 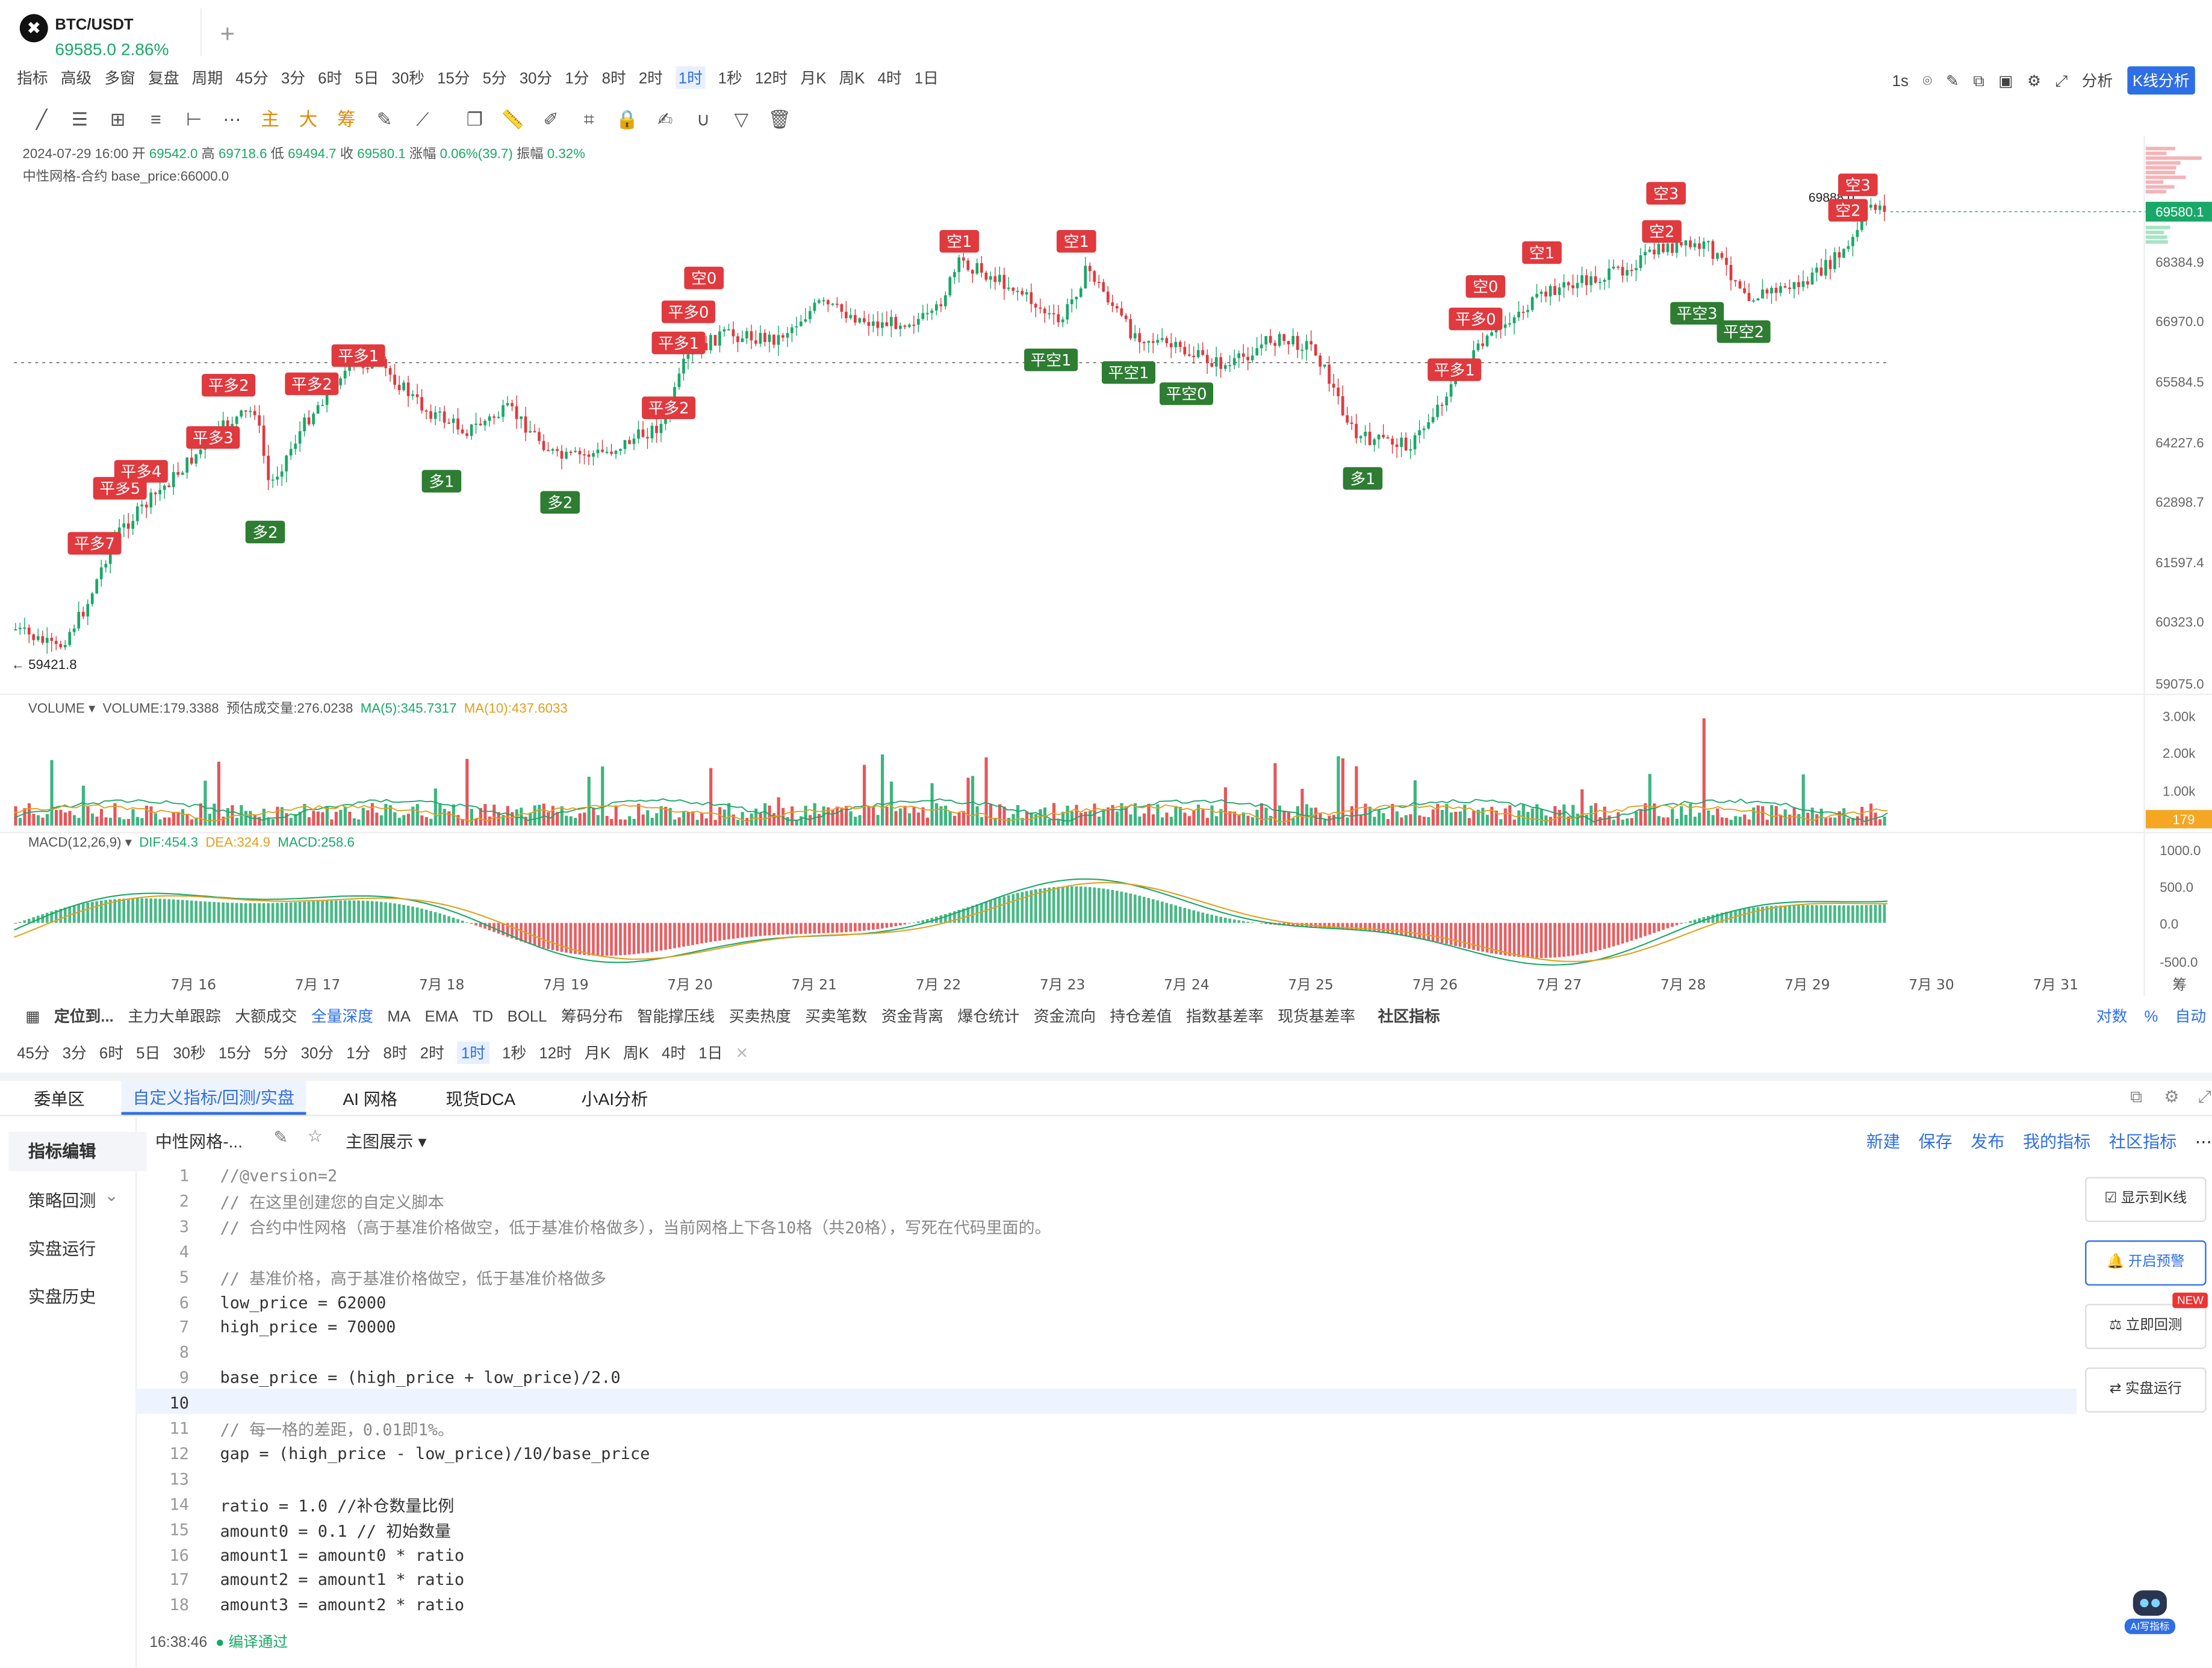 What do you see at coordinates (988, 1016) in the screenshot?
I see `indicator-item: 爆仓统计` at bounding box center [988, 1016].